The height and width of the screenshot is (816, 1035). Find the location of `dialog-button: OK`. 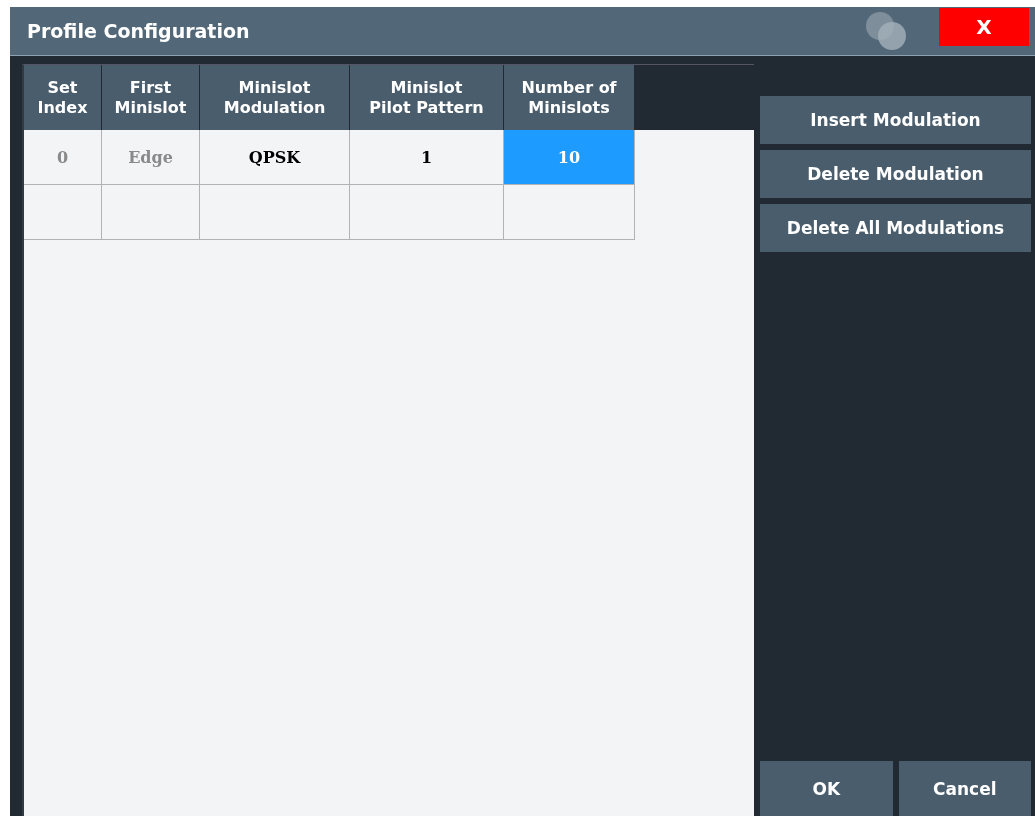

dialog-button: OK is located at coordinates (826, 788).